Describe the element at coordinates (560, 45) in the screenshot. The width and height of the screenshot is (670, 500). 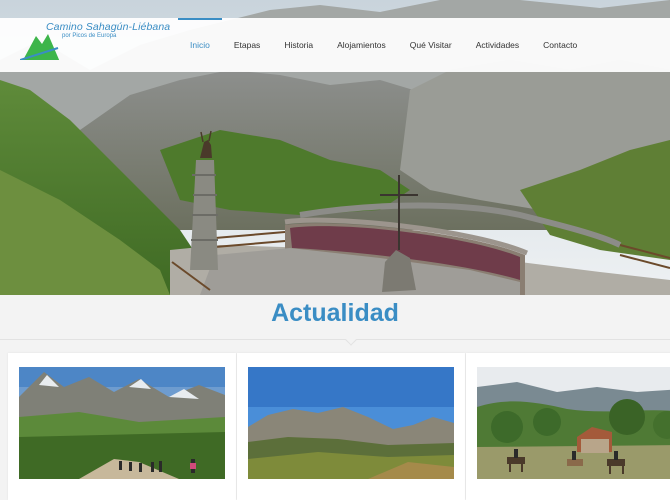
I see `nav-contacto: Contacto` at that location.